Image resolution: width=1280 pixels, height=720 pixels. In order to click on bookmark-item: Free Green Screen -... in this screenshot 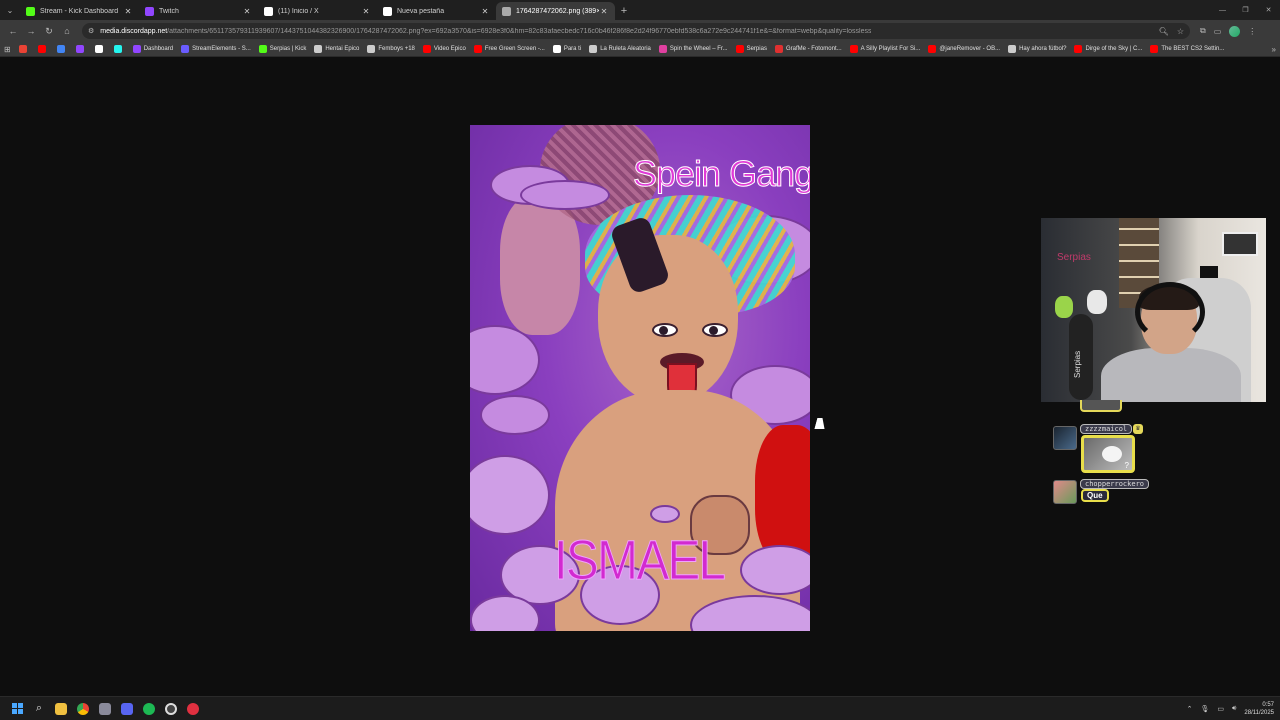, I will do `click(509, 49)`.